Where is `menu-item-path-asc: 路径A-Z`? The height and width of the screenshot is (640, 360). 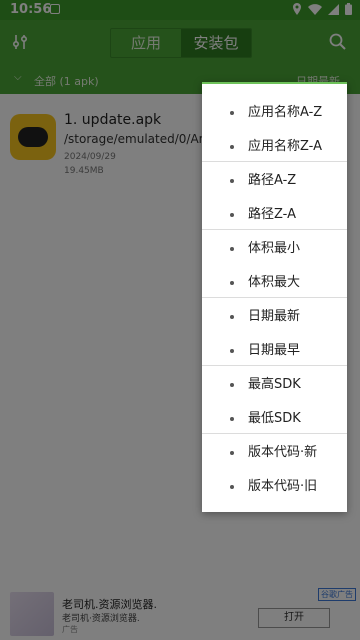
menu-item-path-asc: 路径A-Z is located at coordinates (274, 181).